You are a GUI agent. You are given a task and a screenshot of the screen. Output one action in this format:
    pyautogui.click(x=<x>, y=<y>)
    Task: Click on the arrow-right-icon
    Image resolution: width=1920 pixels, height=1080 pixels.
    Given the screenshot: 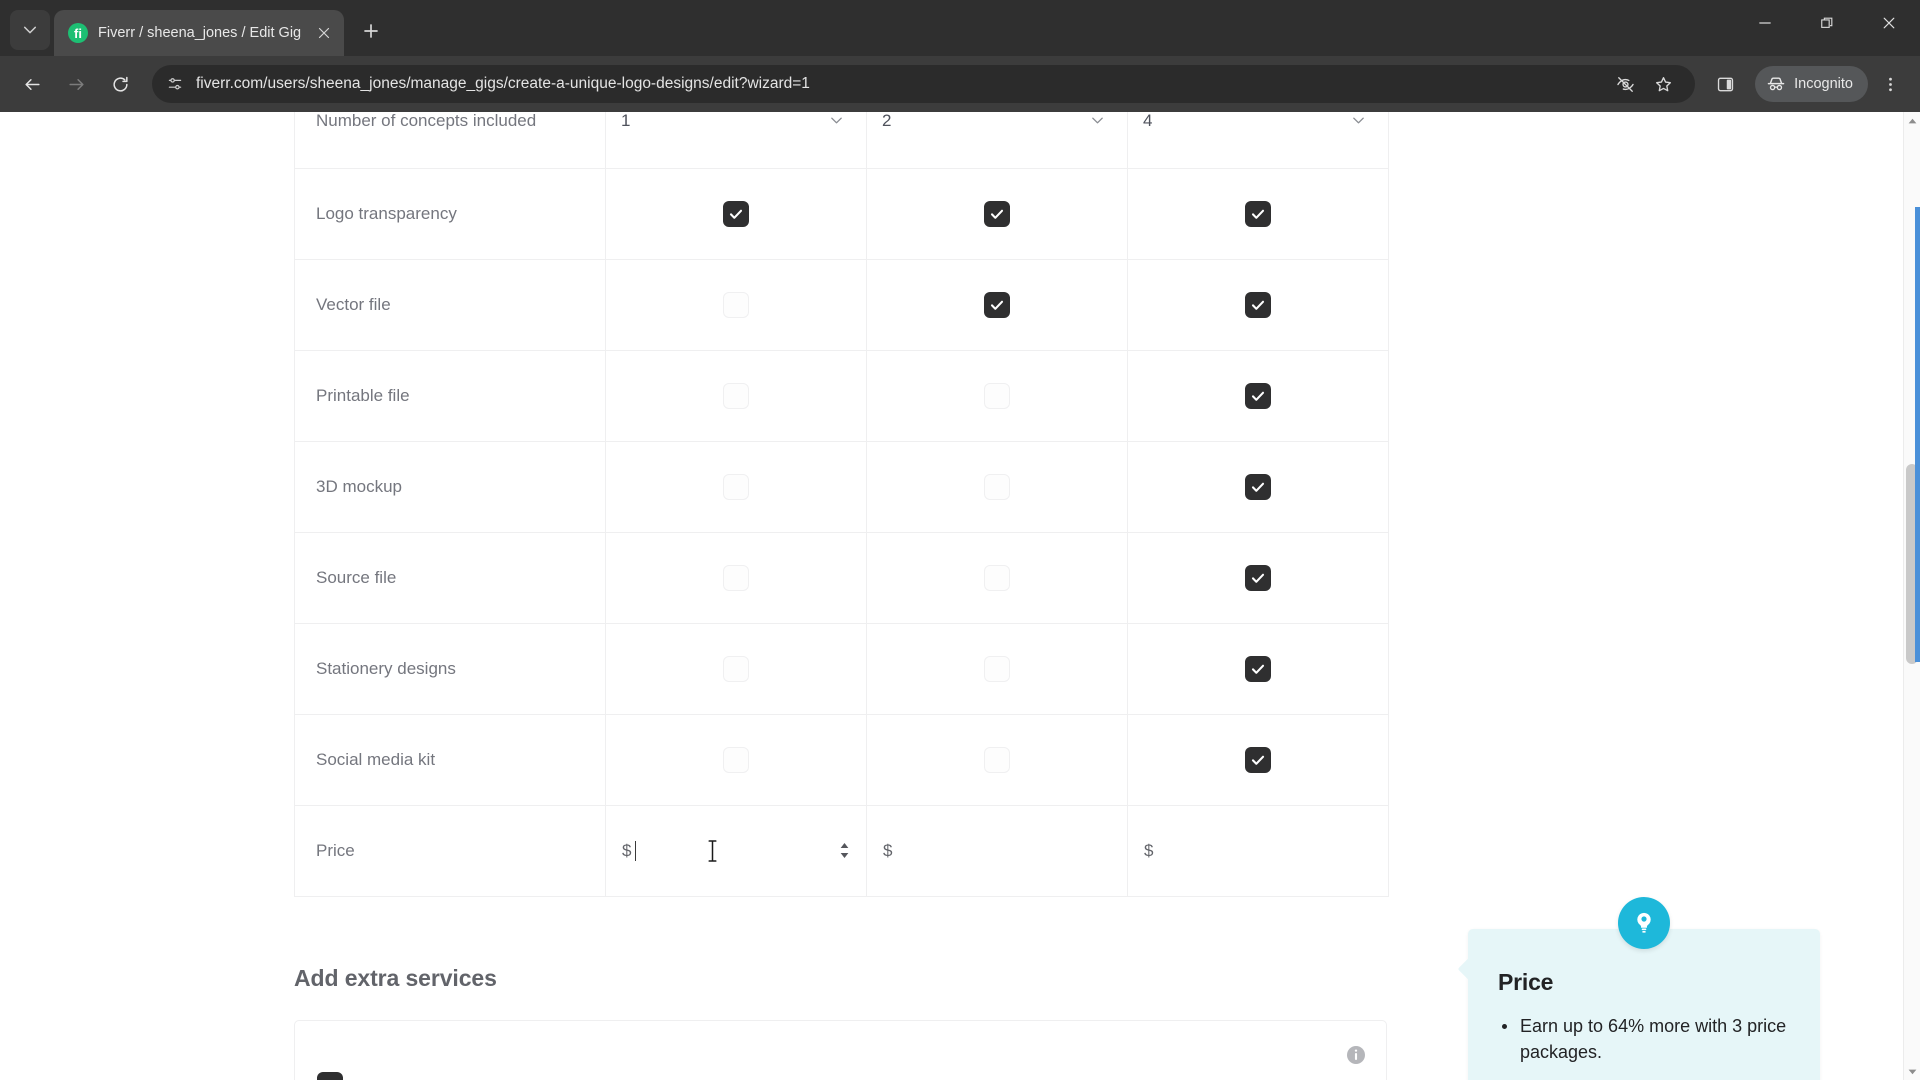 What is the action you would take?
    pyautogui.click(x=76, y=84)
    